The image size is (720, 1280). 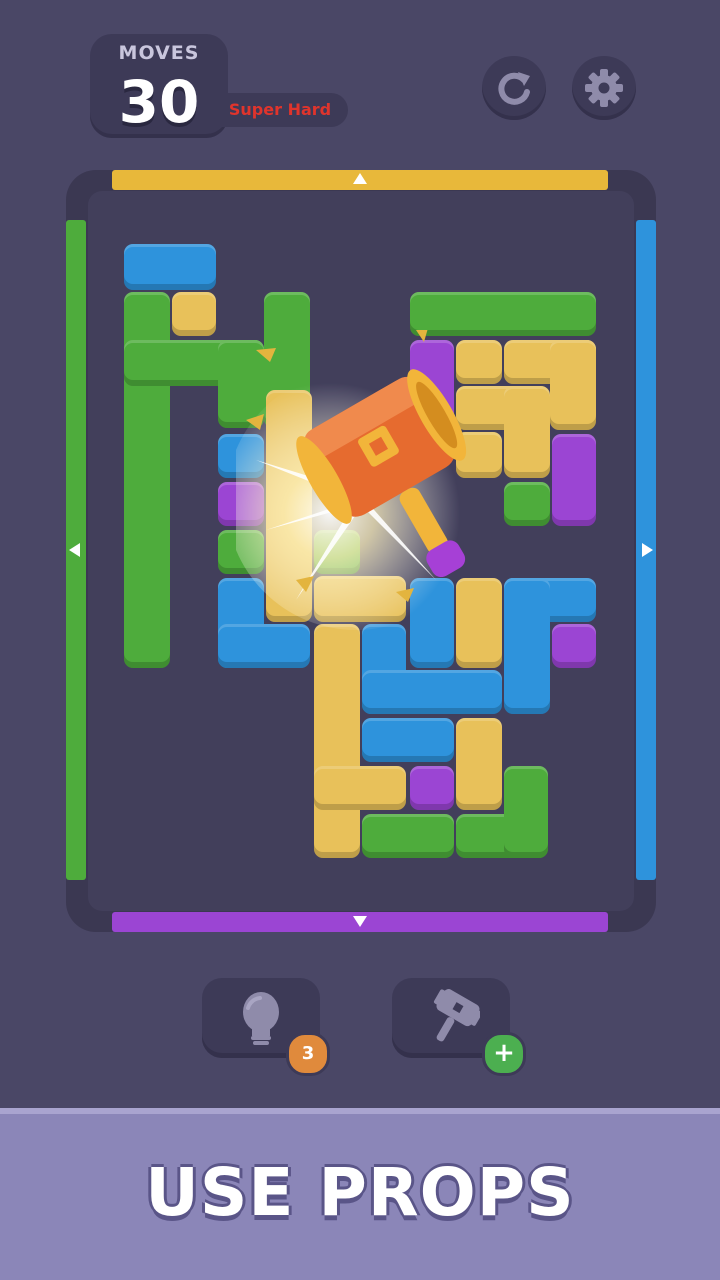 I want to click on moves-label: MOVES, so click(x=159, y=53).